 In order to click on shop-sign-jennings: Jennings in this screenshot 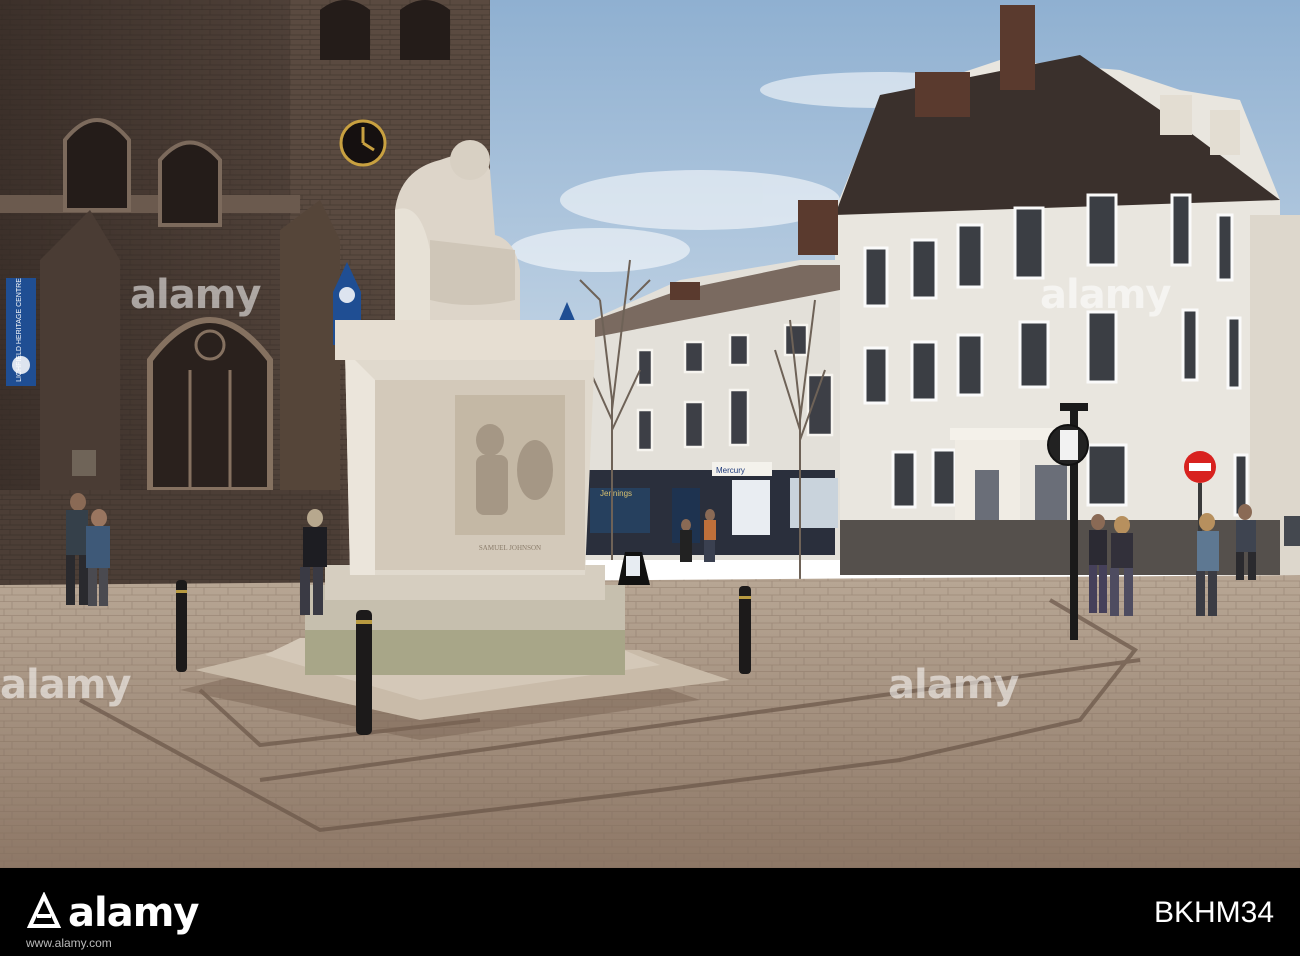, I will do `click(616, 493)`.